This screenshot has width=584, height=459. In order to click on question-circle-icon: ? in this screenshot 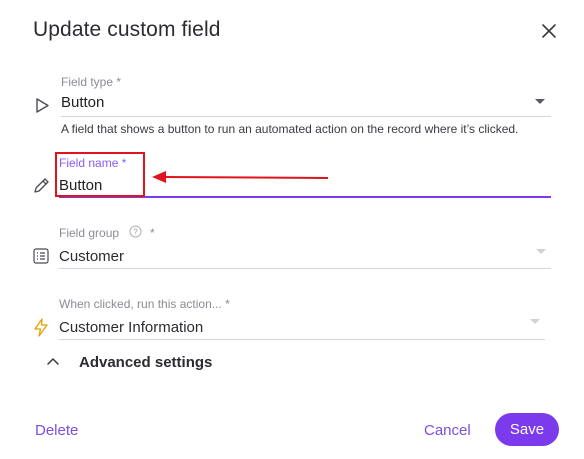, I will do `click(135, 231)`.